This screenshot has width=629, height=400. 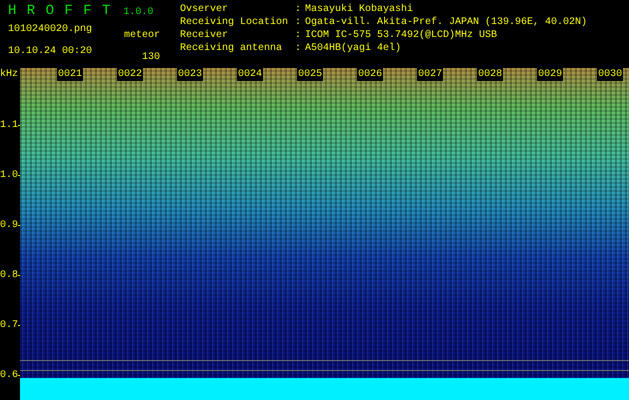 I want to click on info-value: A504HB(yagi 4el), so click(x=353, y=48).